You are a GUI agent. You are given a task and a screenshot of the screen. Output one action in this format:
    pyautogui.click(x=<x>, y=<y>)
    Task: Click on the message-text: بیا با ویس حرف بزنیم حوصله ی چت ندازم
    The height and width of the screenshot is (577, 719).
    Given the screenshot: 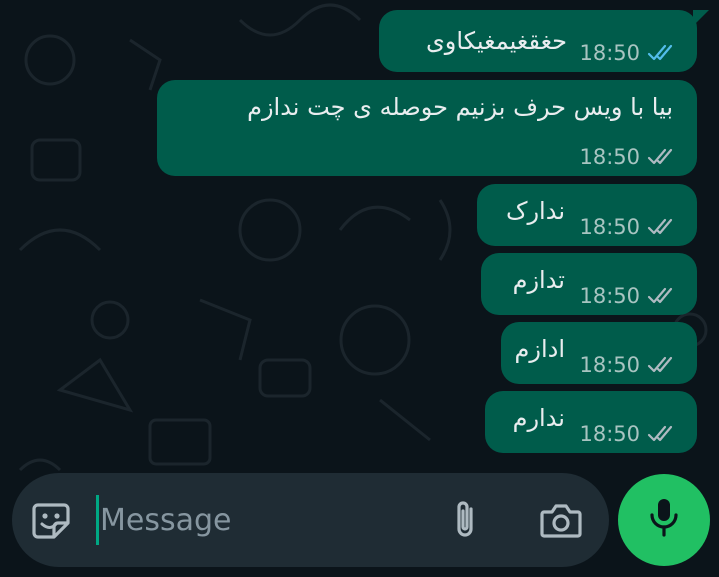 What is the action you would take?
    pyautogui.click(x=460, y=107)
    